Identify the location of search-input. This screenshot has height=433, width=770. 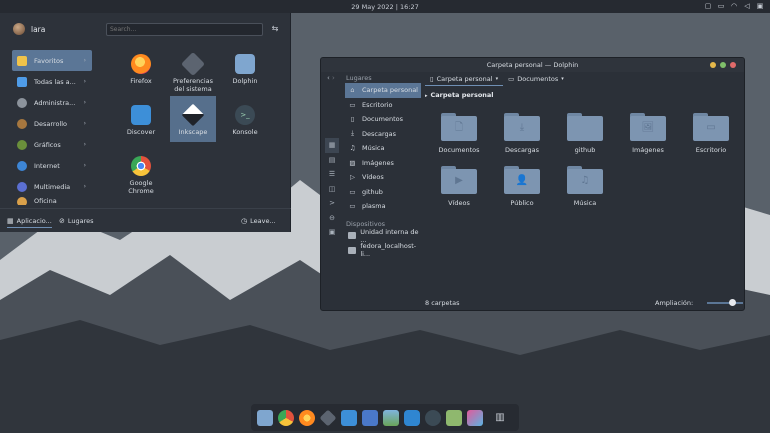
(184, 29).